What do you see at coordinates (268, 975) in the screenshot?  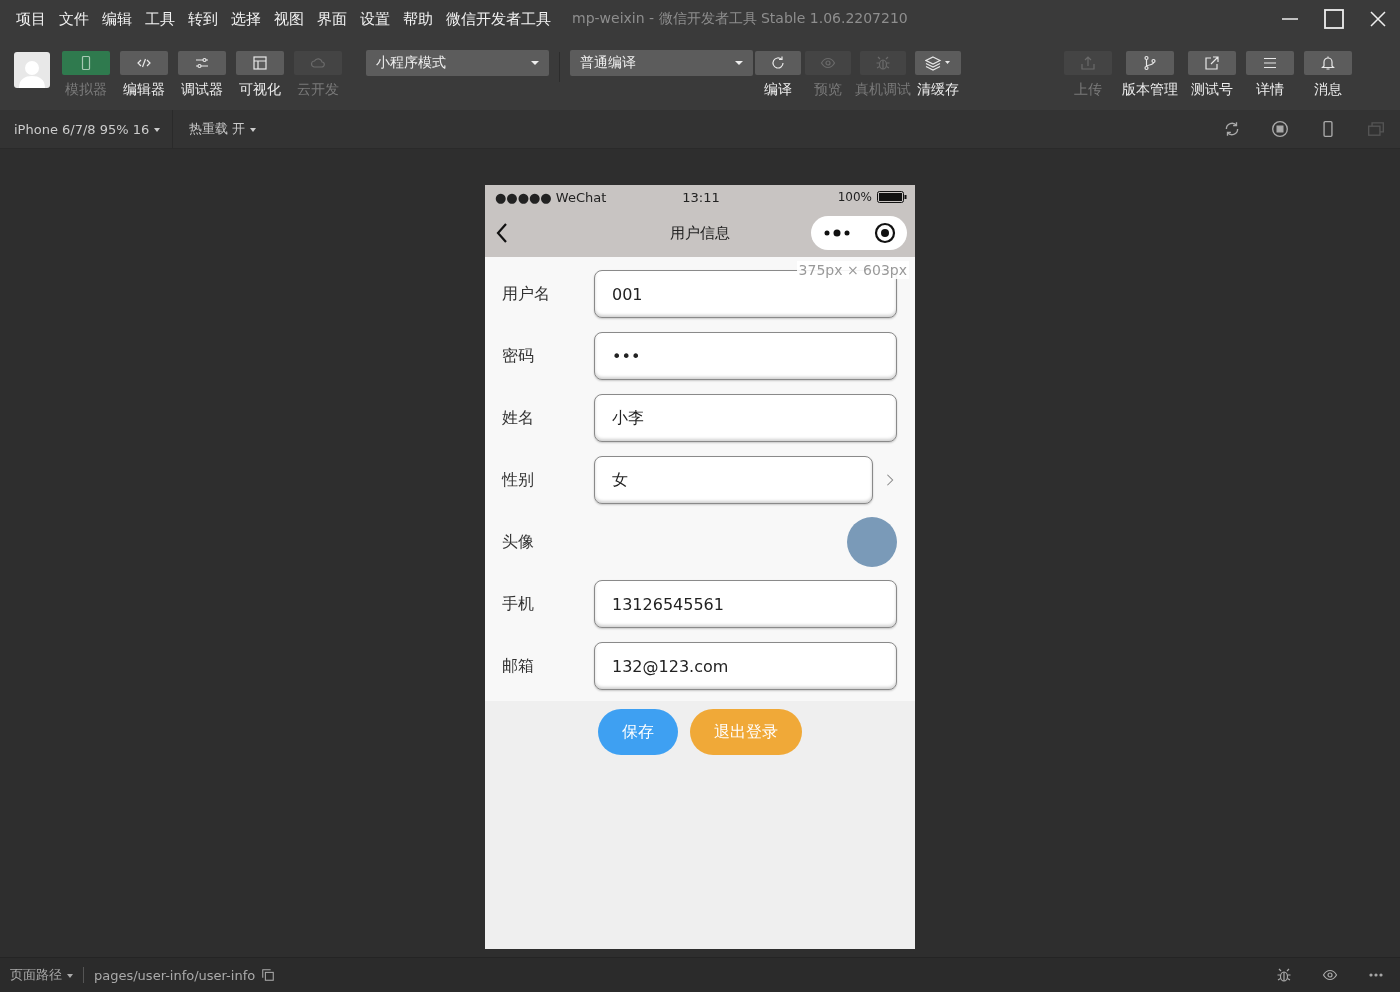 I see `copy-icon` at bounding box center [268, 975].